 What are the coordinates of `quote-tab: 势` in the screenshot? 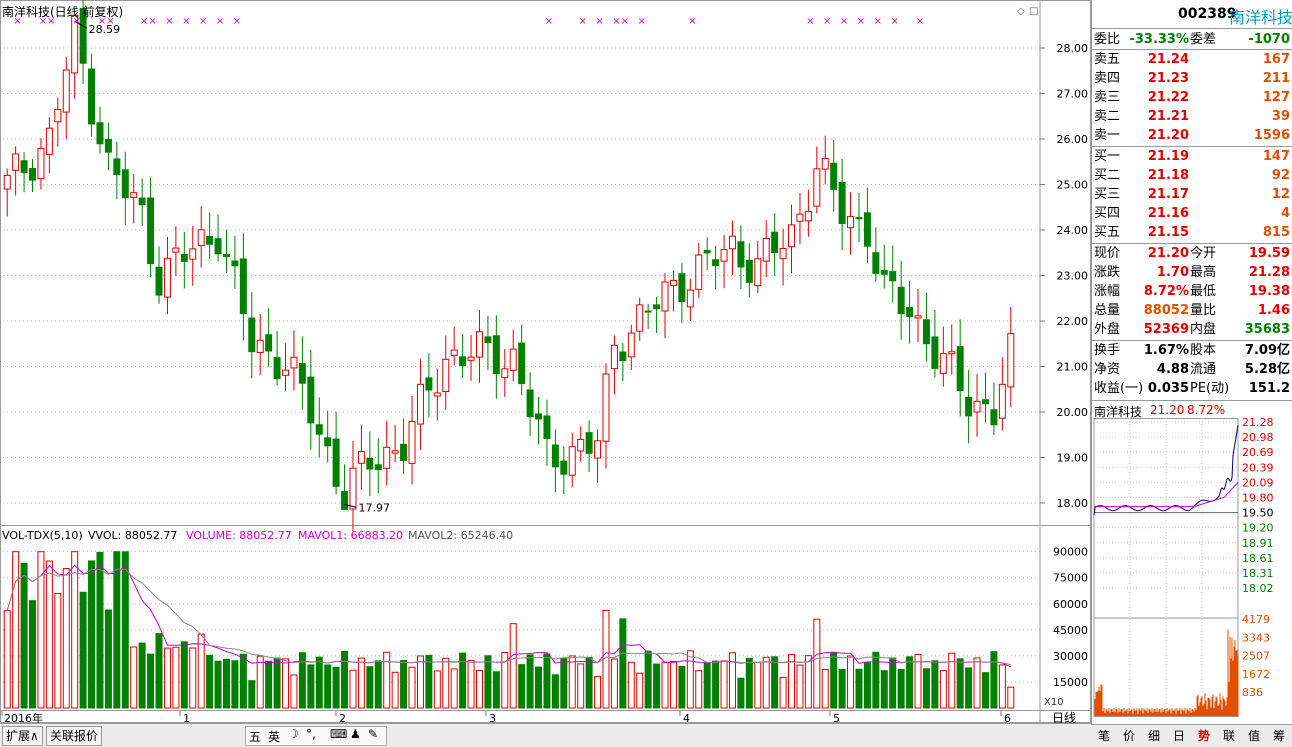 It's located at (1204, 736).